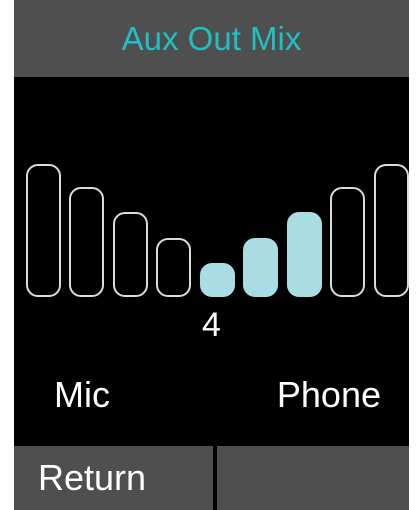 The height and width of the screenshot is (510, 417). What do you see at coordinates (313, 478) in the screenshot?
I see `right-softkey` at bounding box center [313, 478].